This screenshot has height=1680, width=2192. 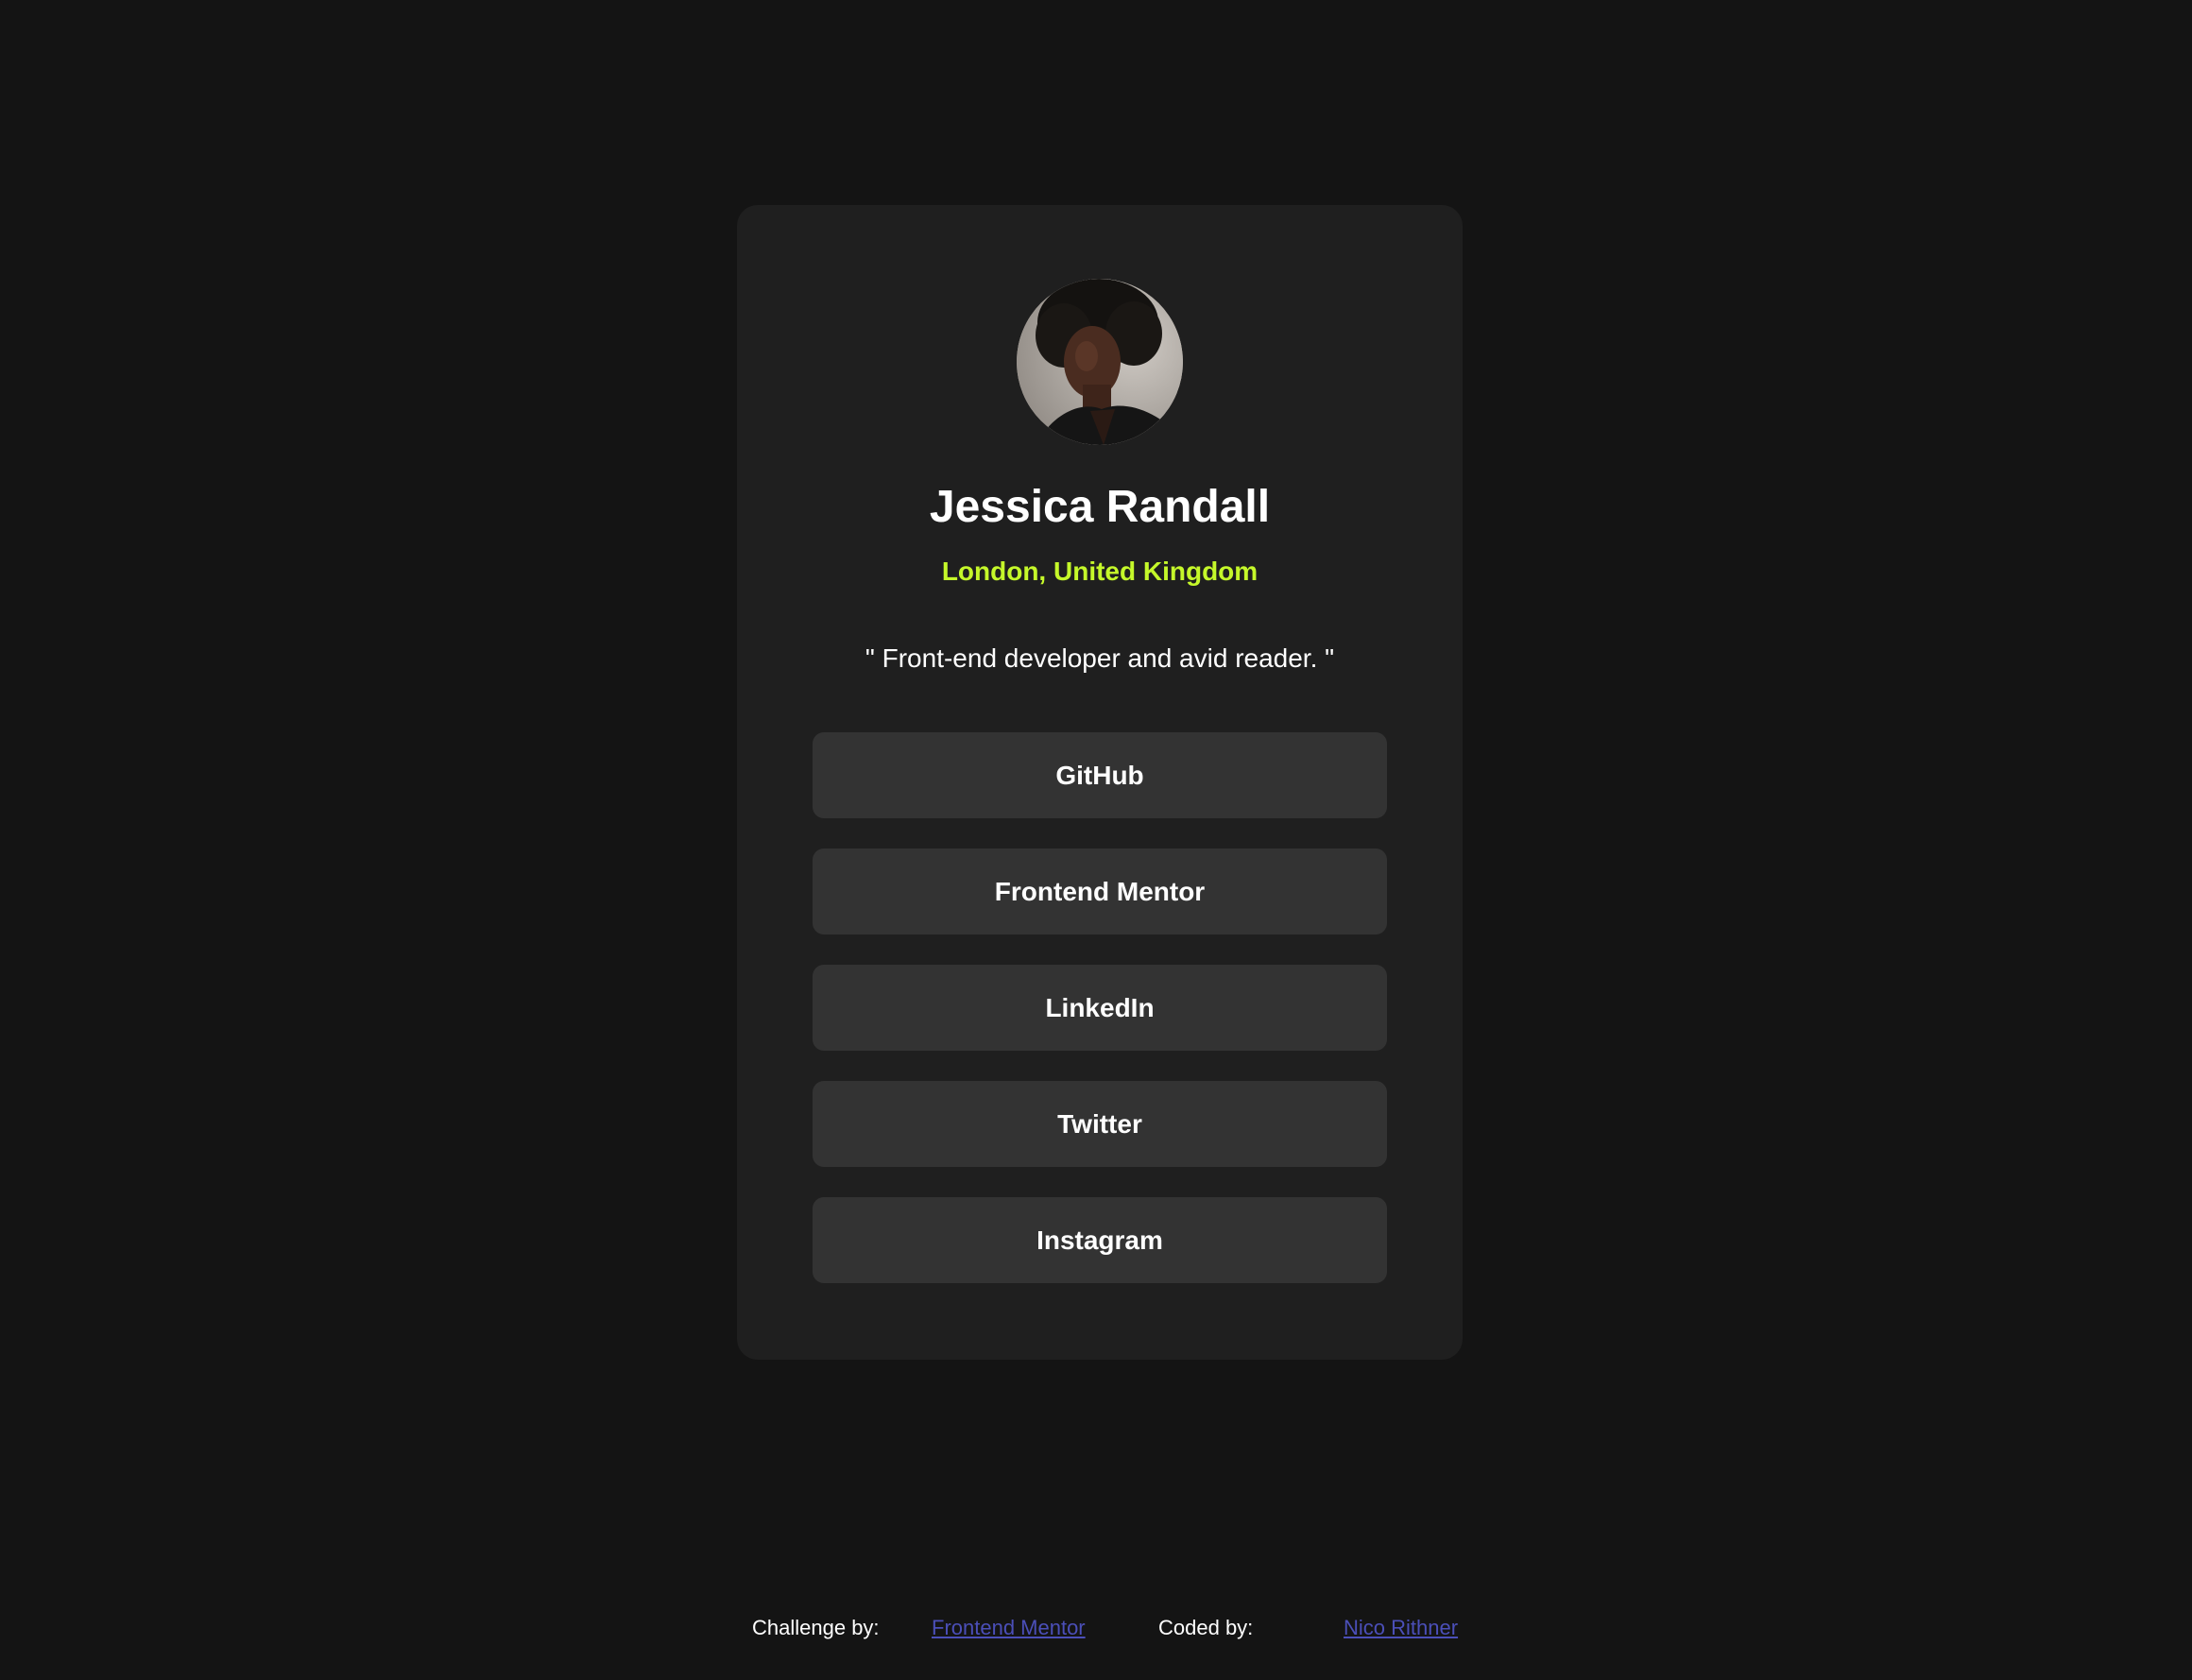 I want to click on twitter-link-button: Twitter, so click(x=1100, y=1124).